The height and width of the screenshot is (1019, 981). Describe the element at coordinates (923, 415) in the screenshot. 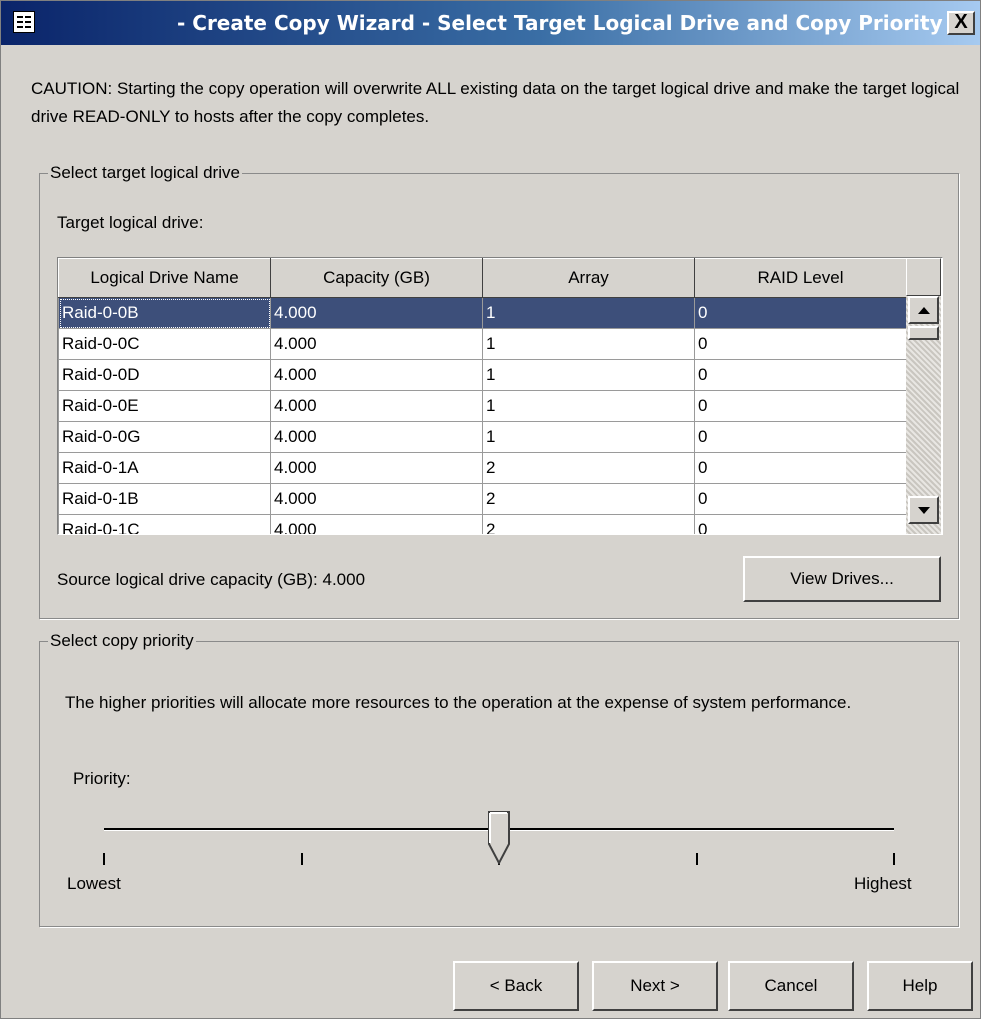

I see `vertical-scrollbar` at that location.